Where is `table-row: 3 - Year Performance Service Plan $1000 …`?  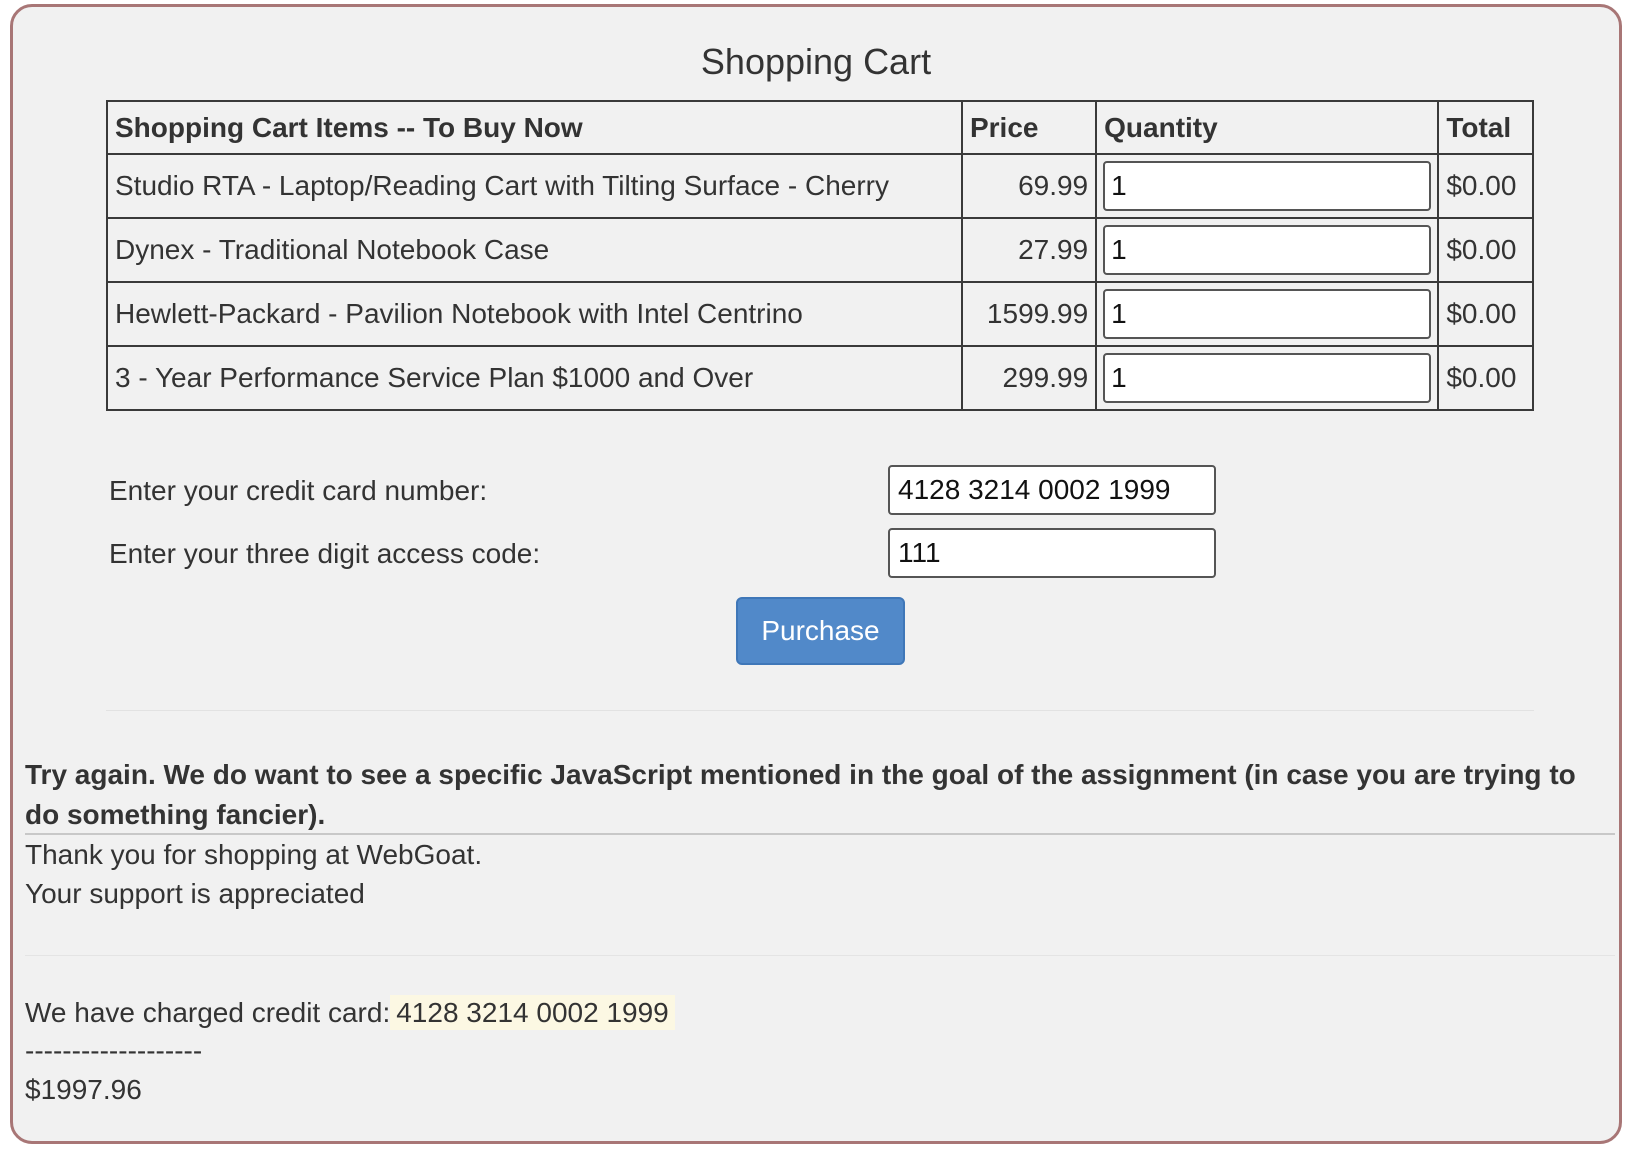 table-row: 3 - Year Performance Service Plan $1000 … is located at coordinates (820, 378).